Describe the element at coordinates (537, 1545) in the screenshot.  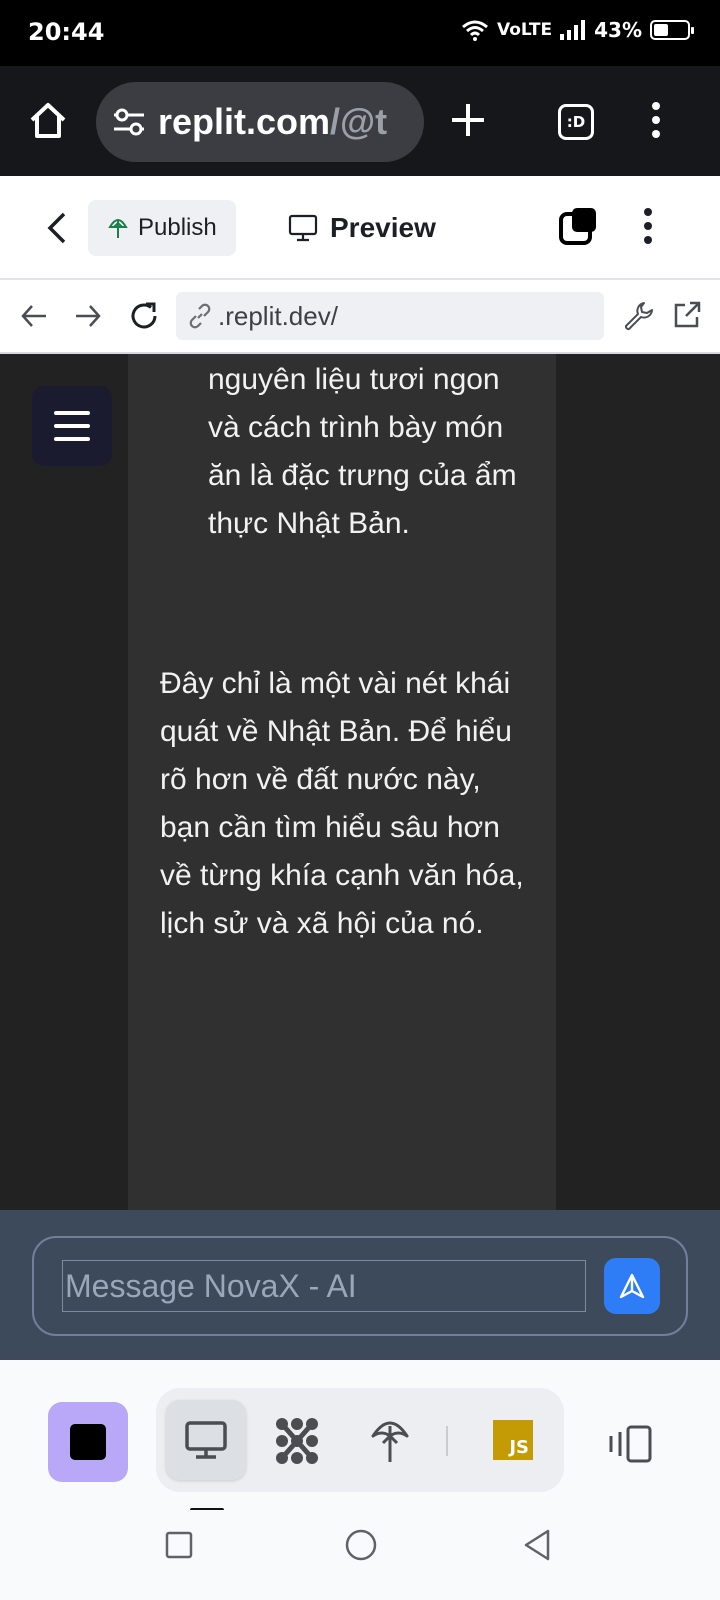
I see `back-triangle-icon` at that location.